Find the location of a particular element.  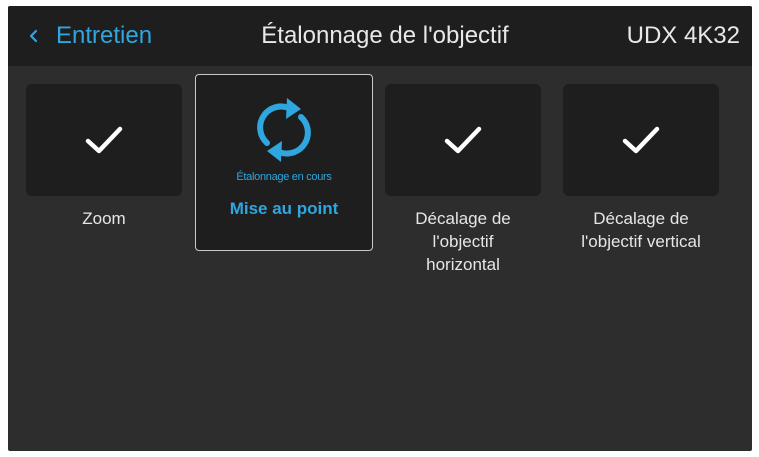

tile-focus: Étalonnage en cours Mise au point is located at coordinates (284, 162).